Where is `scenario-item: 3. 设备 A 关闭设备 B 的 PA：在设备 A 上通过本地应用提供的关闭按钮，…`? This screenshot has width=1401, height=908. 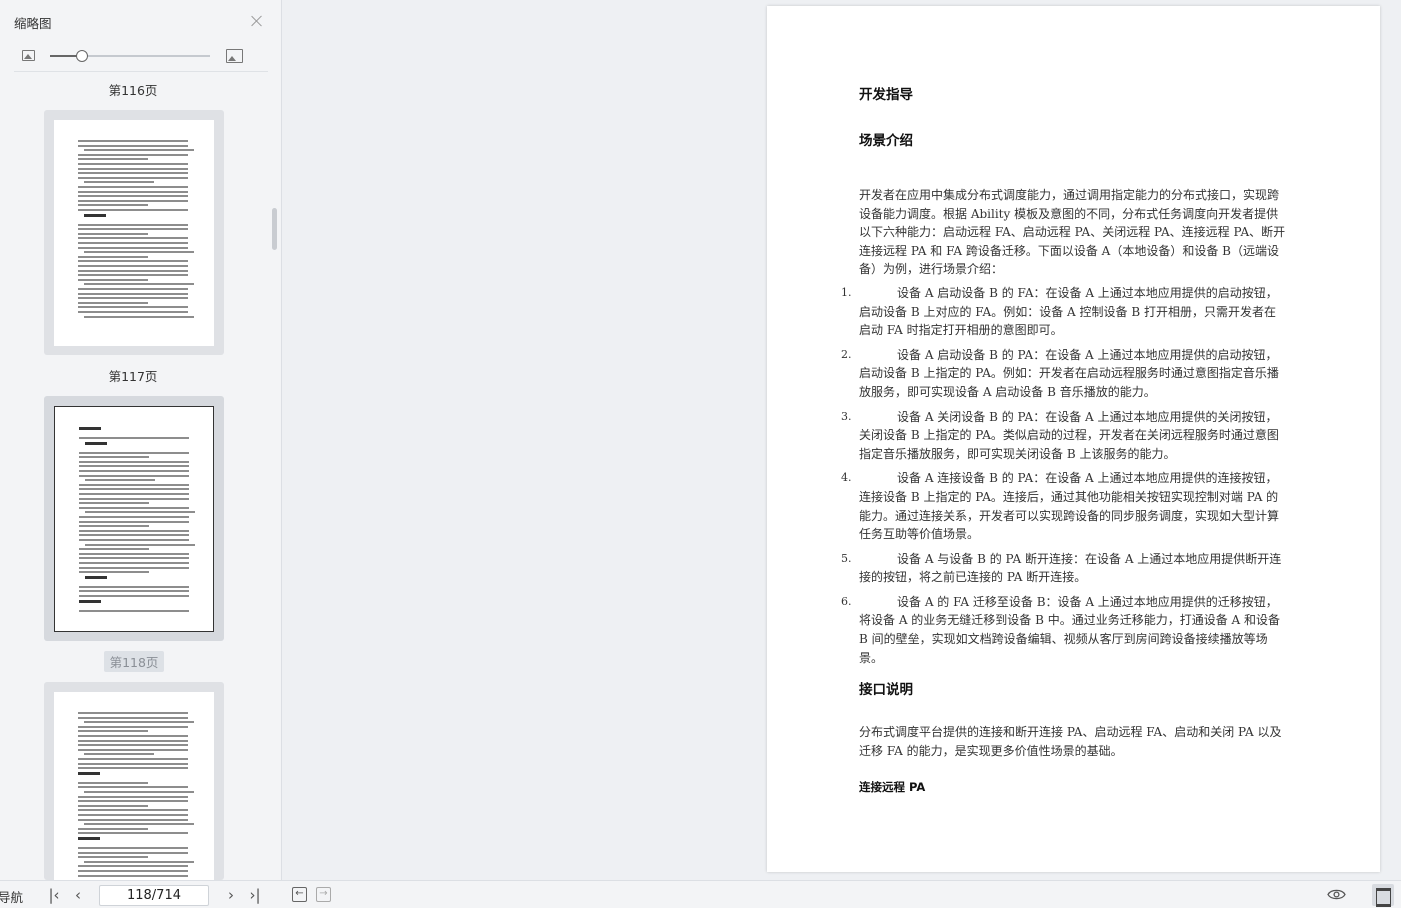 scenario-item: 3. 设备 A 关闭设备 B 的 PA：在设备 A 上通过本地应用提供的关闭按钮，… is located at coordinates (1064, 436).